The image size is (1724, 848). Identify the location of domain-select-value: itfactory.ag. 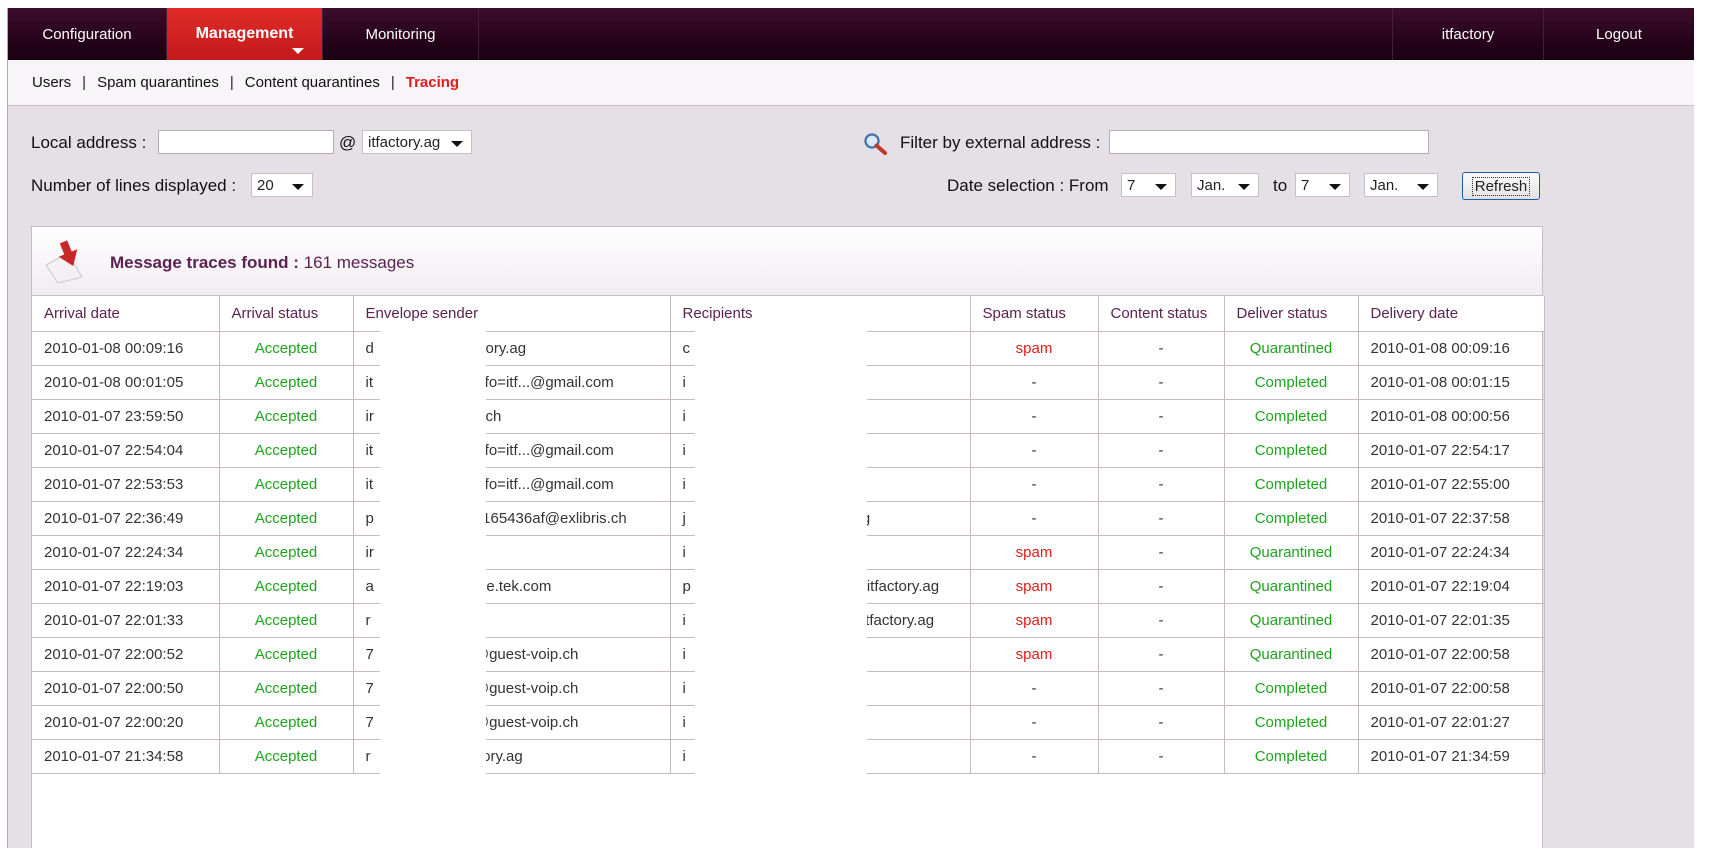
(404, 142).